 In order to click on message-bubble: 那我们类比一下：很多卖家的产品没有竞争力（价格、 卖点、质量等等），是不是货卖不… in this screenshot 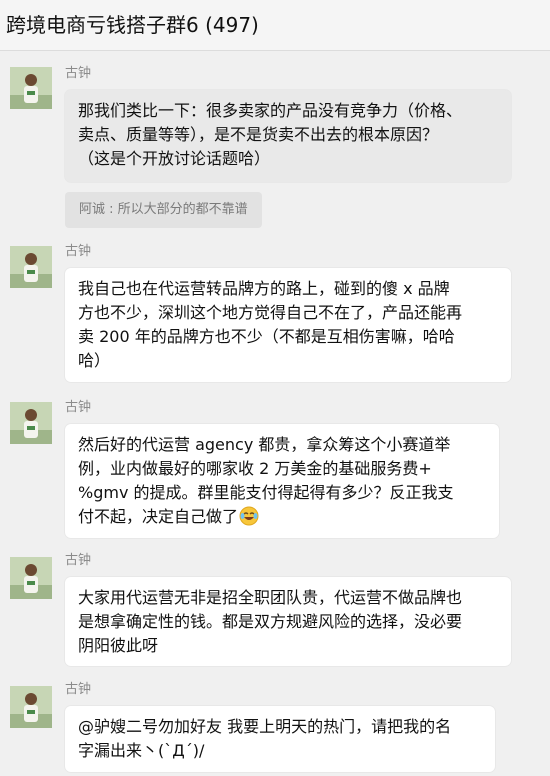, I will do `click(288, 136)`.